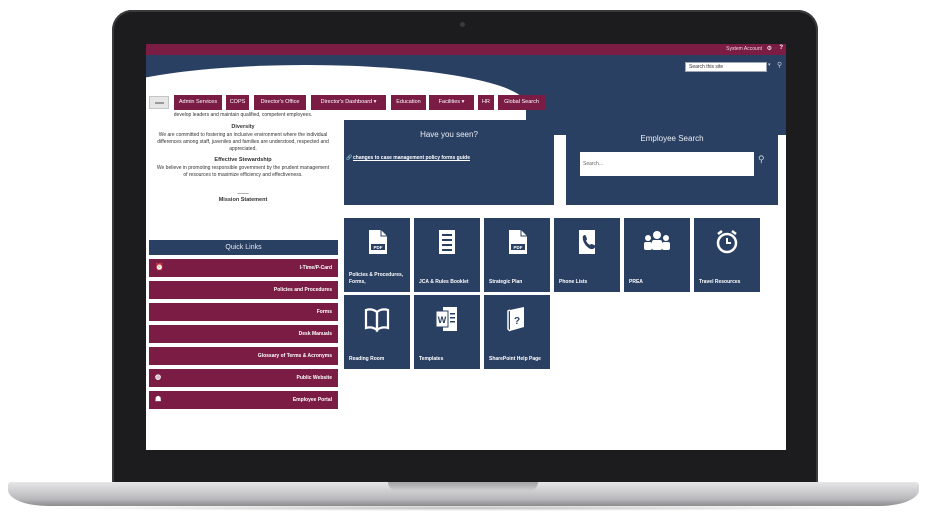  What do you see at coordinates (506, 282) in the screenshot?
I see `tile-label: Strategic Plan` at bounding box center [506, 282].